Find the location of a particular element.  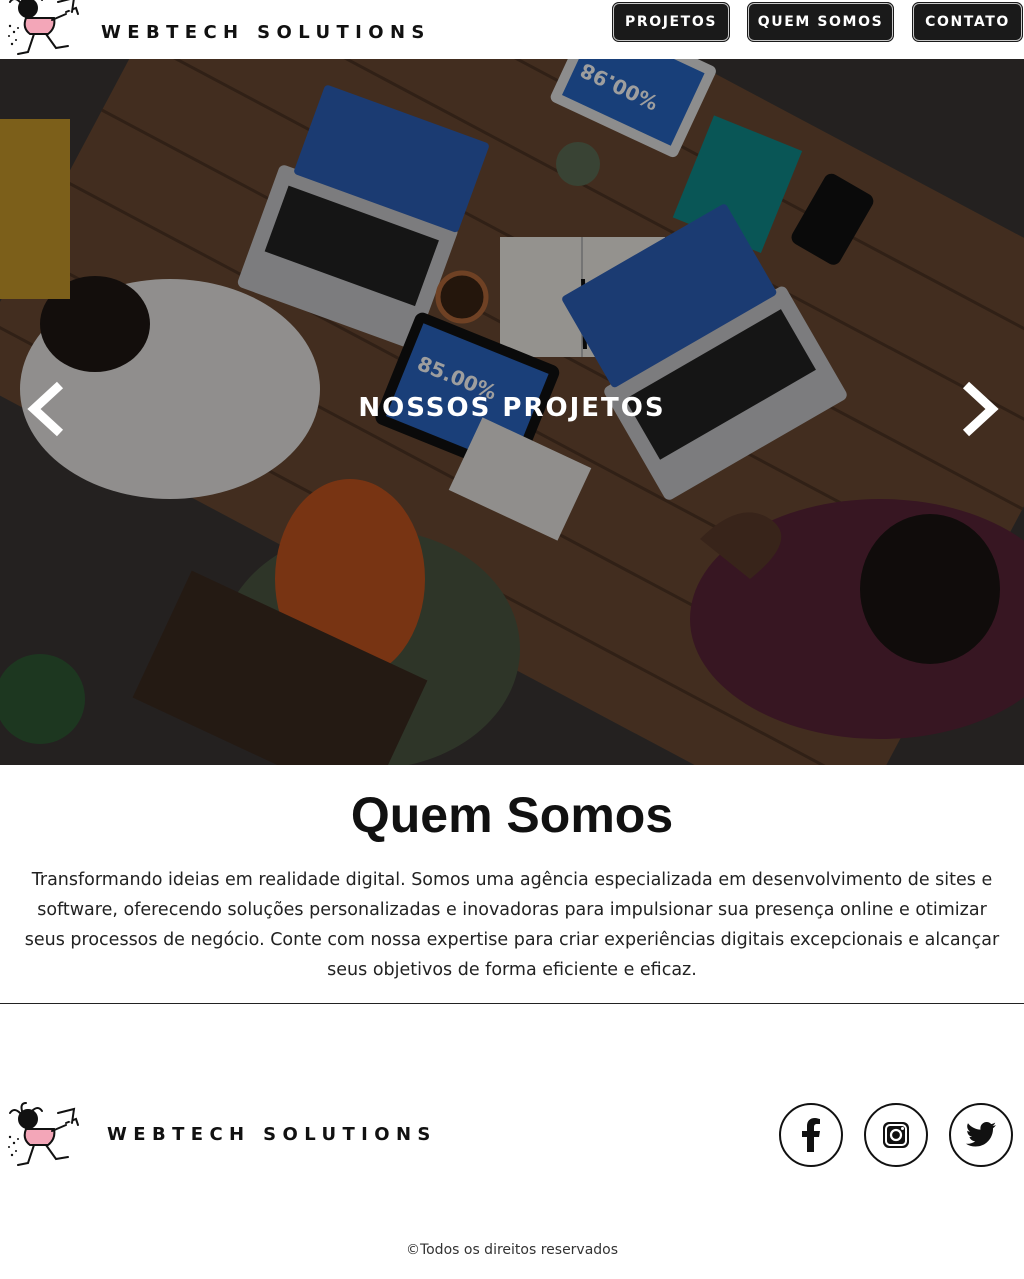

twitter-link is located at coordinates (981, 1135).